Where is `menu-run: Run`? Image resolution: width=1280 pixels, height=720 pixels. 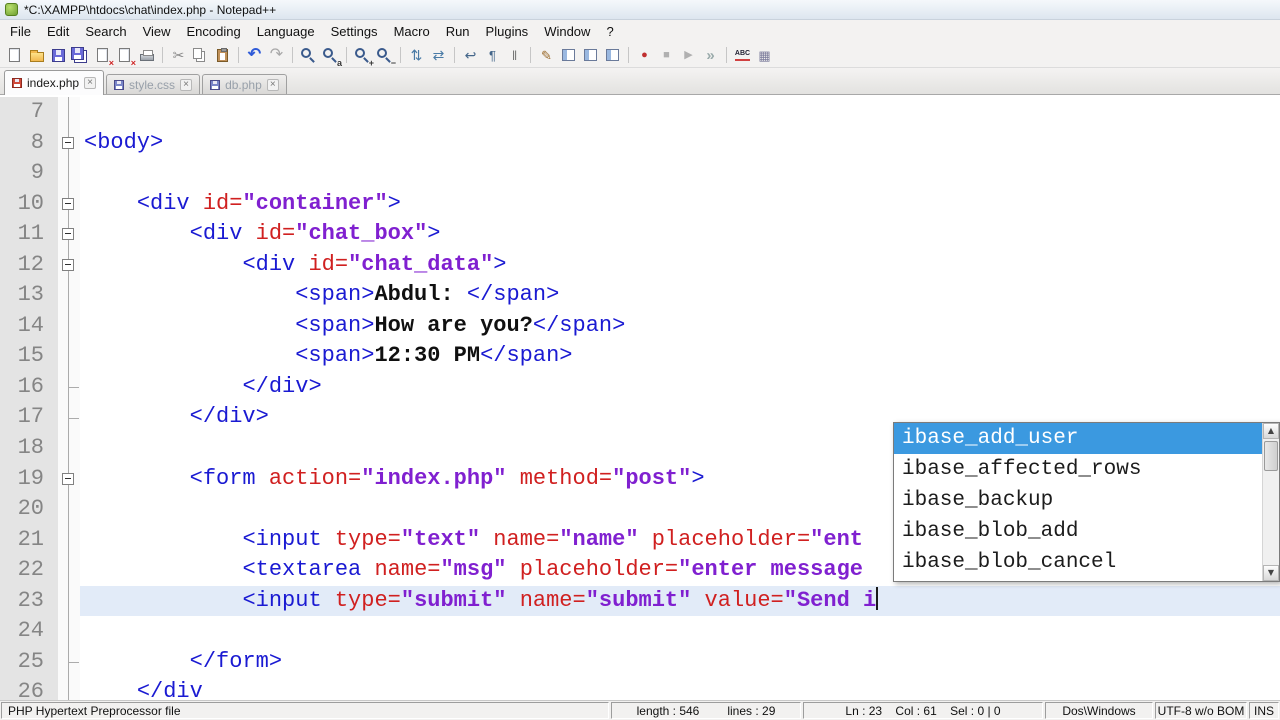
menu-run: Run is located at coordinates (458, 31).